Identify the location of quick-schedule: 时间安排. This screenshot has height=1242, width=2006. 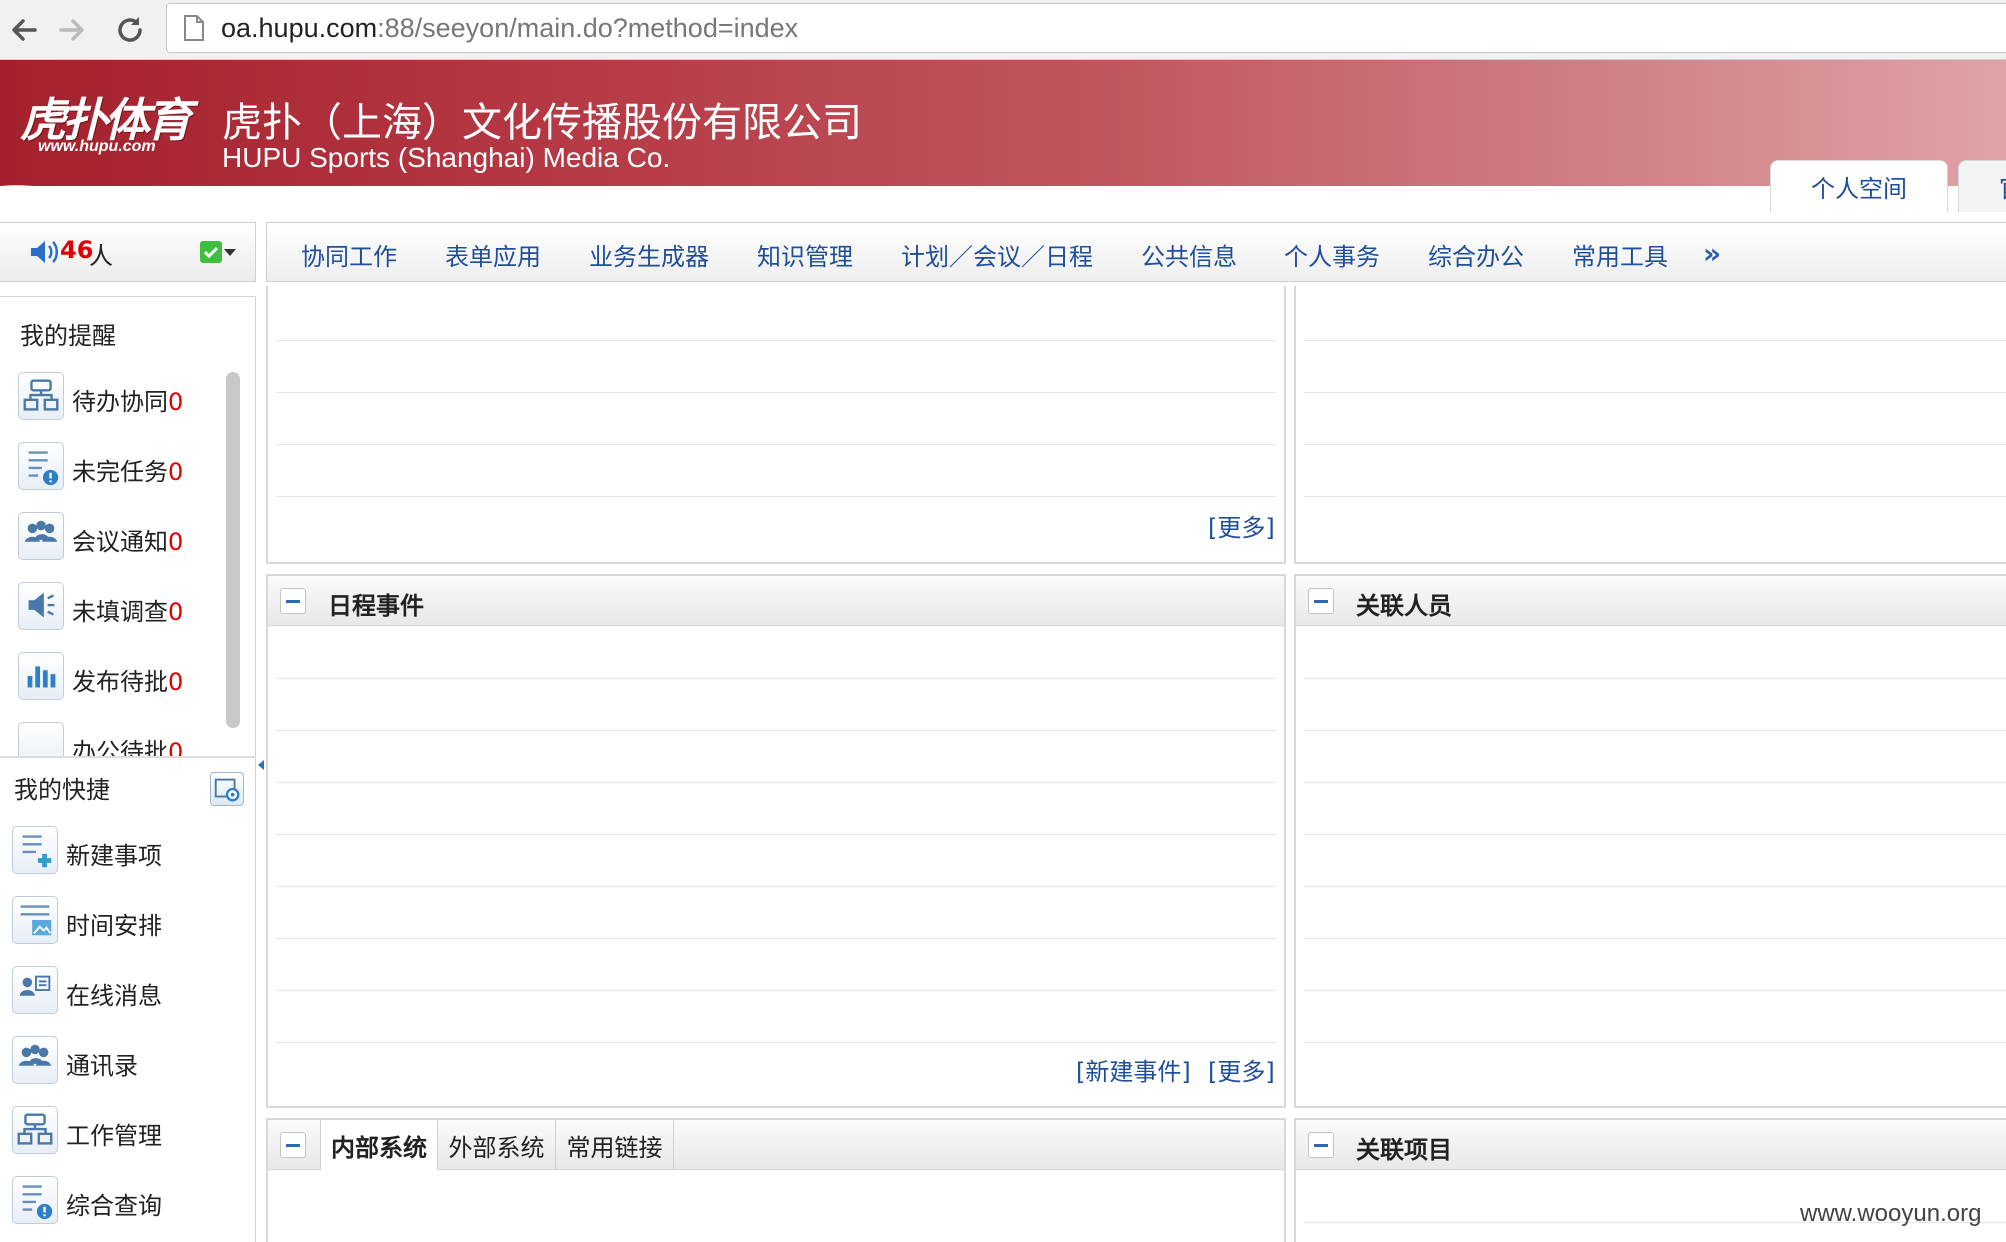
(122, 923).